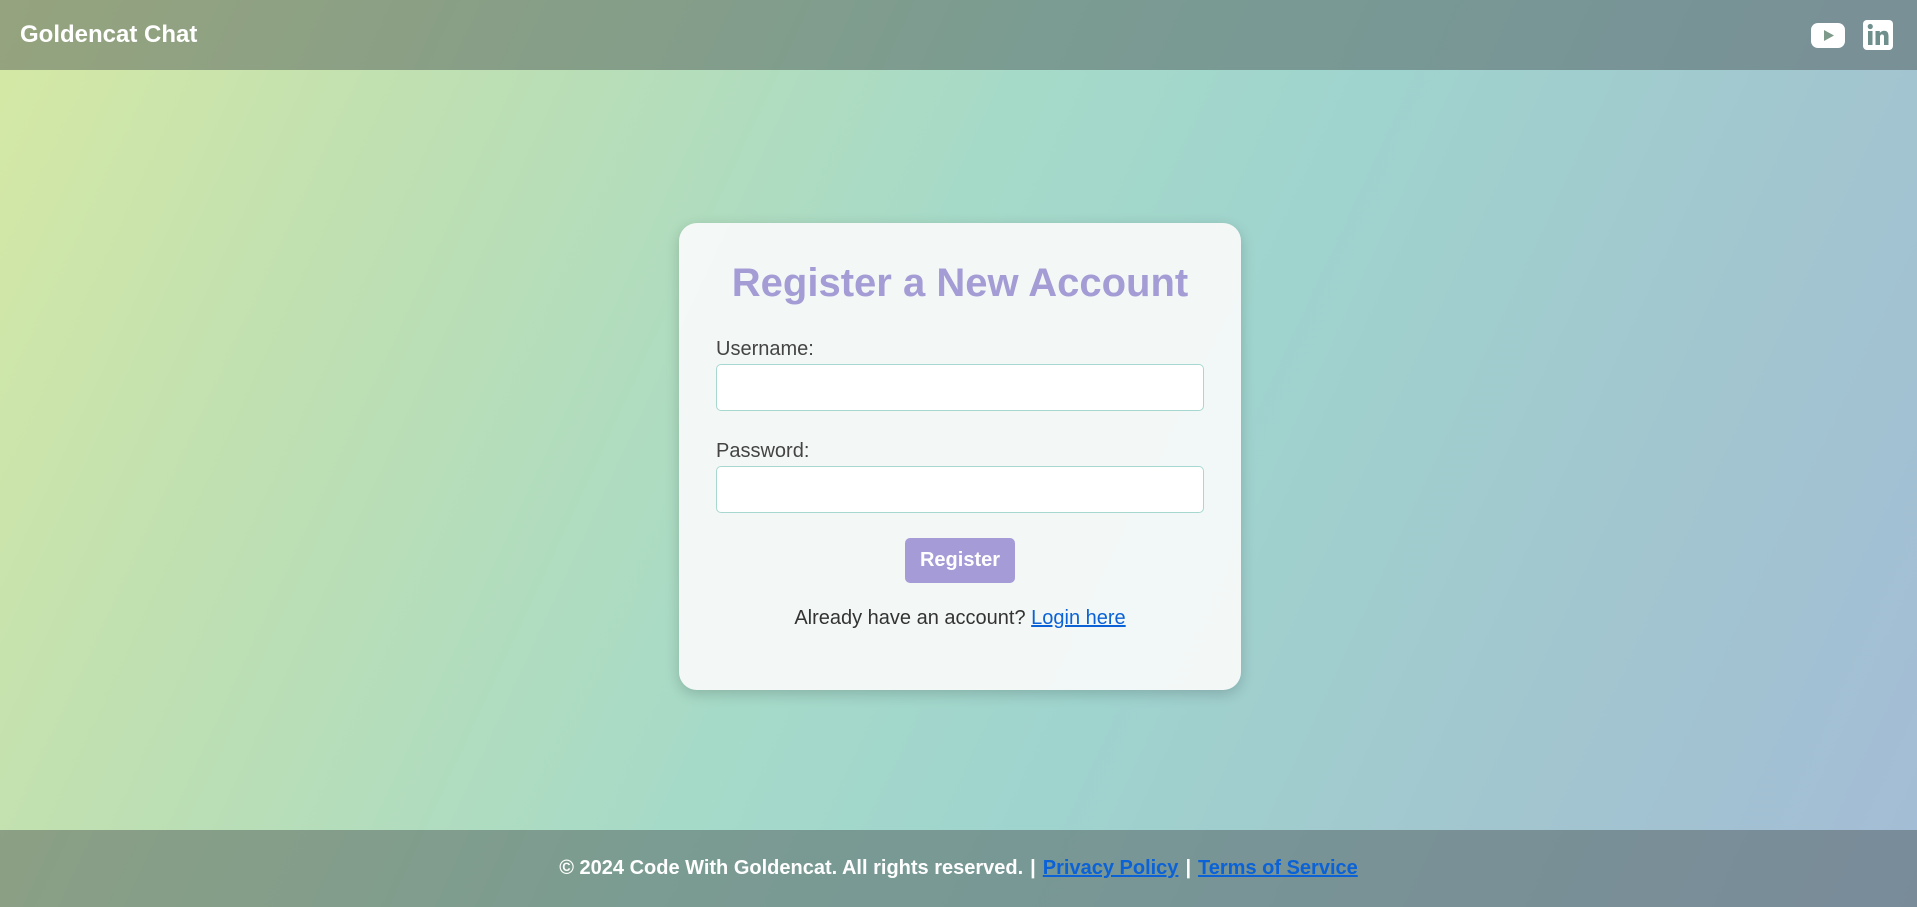  Describe the element at coordinates (958, 35) in the screenshot. I see `top-navbar: Goldencat Chat` at that location.